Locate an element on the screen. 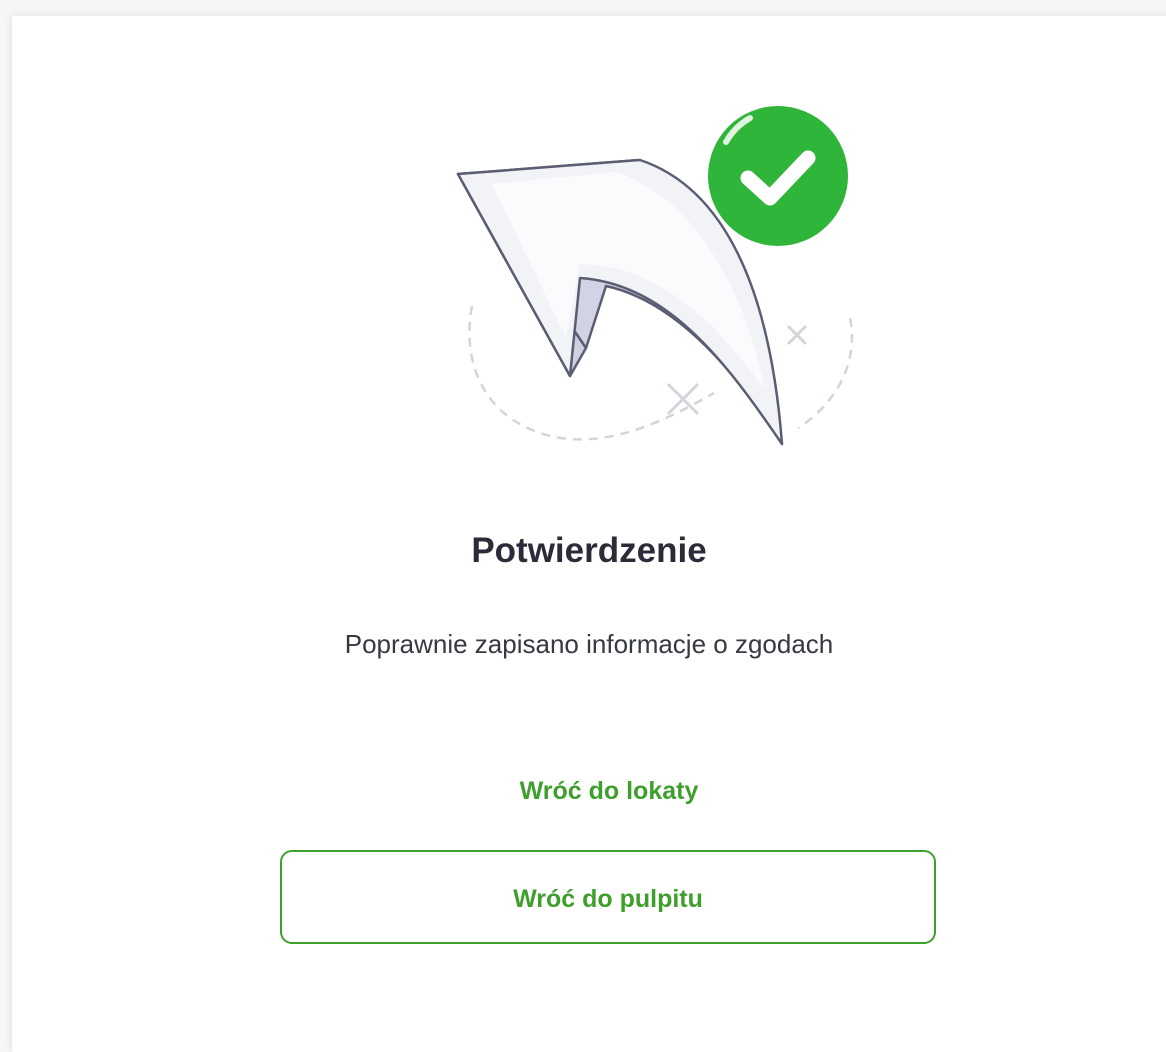 This screenshot has height=1052, width=1166. dashed-path-decoration is located at coordinates (661, 373).